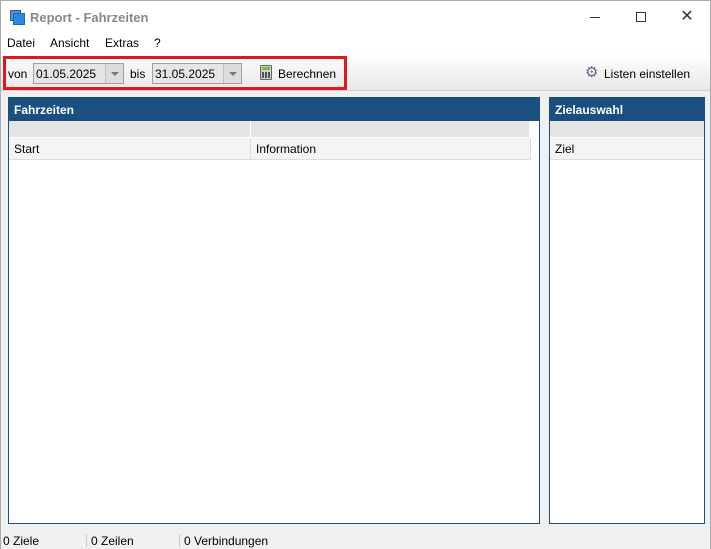 This screenshot has width=711, height=549. I want to click on date-range-highlight, so click(175, 73).